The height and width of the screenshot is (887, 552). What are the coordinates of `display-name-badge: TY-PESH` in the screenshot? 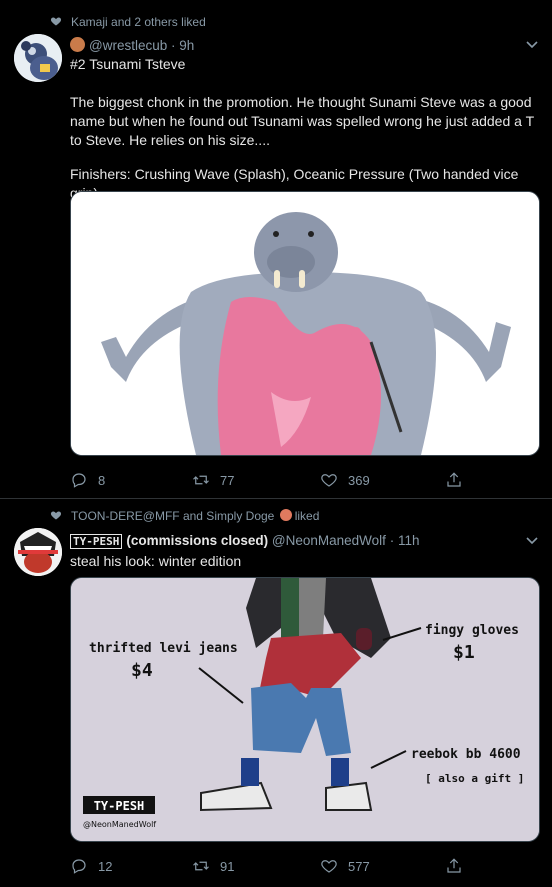 It's located at (96, 541).